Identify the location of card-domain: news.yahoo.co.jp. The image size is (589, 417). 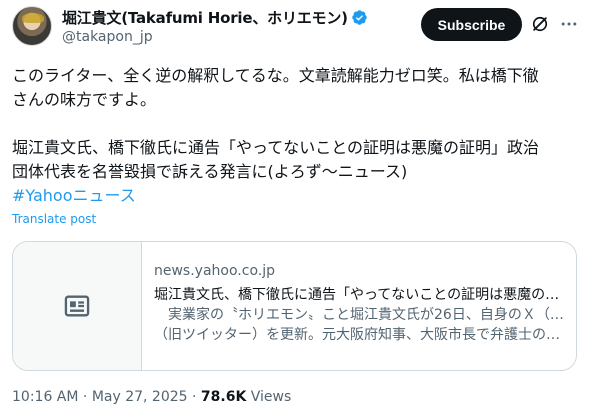
(214, 271).